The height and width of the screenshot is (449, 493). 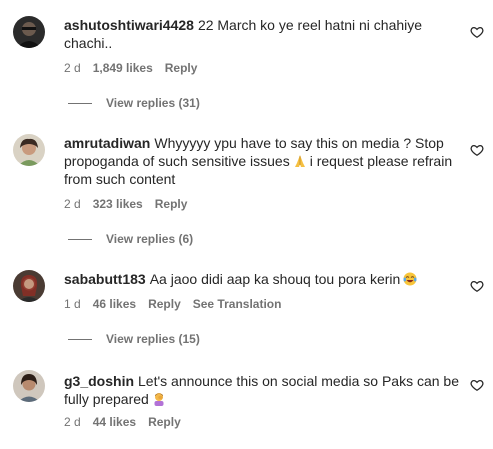 I want to click on tears-of-joy-emoji-icon, so click(x=410, y=279).